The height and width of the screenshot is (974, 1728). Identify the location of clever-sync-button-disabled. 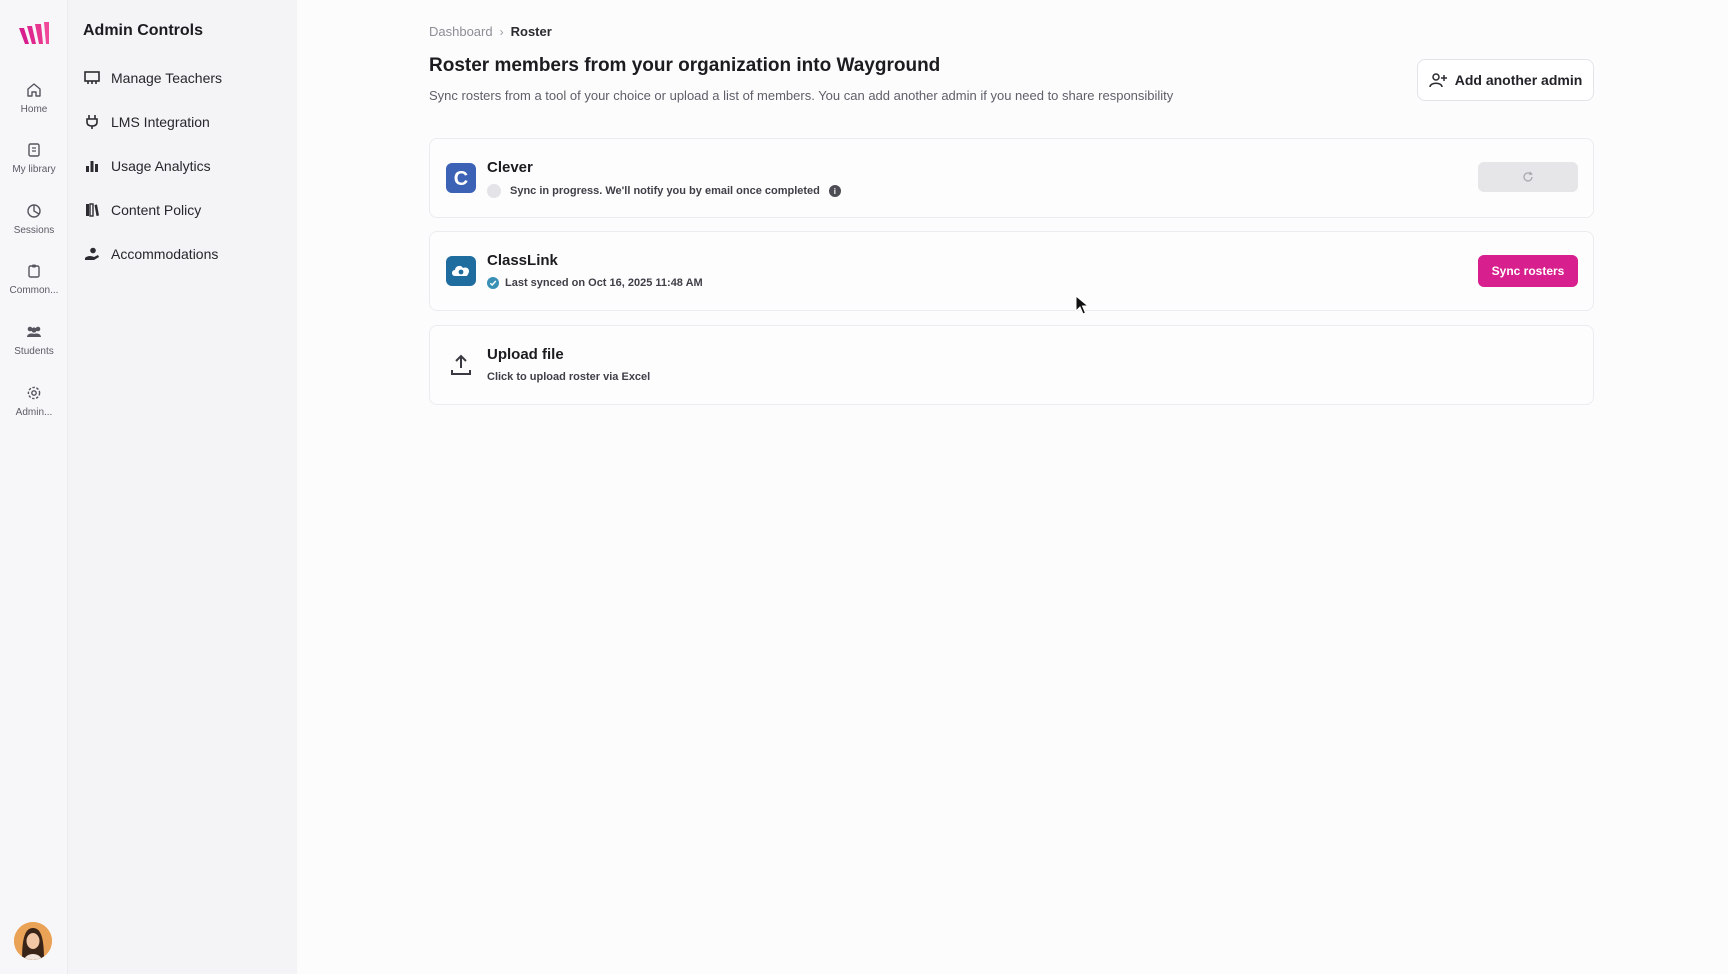
(1528, 177).